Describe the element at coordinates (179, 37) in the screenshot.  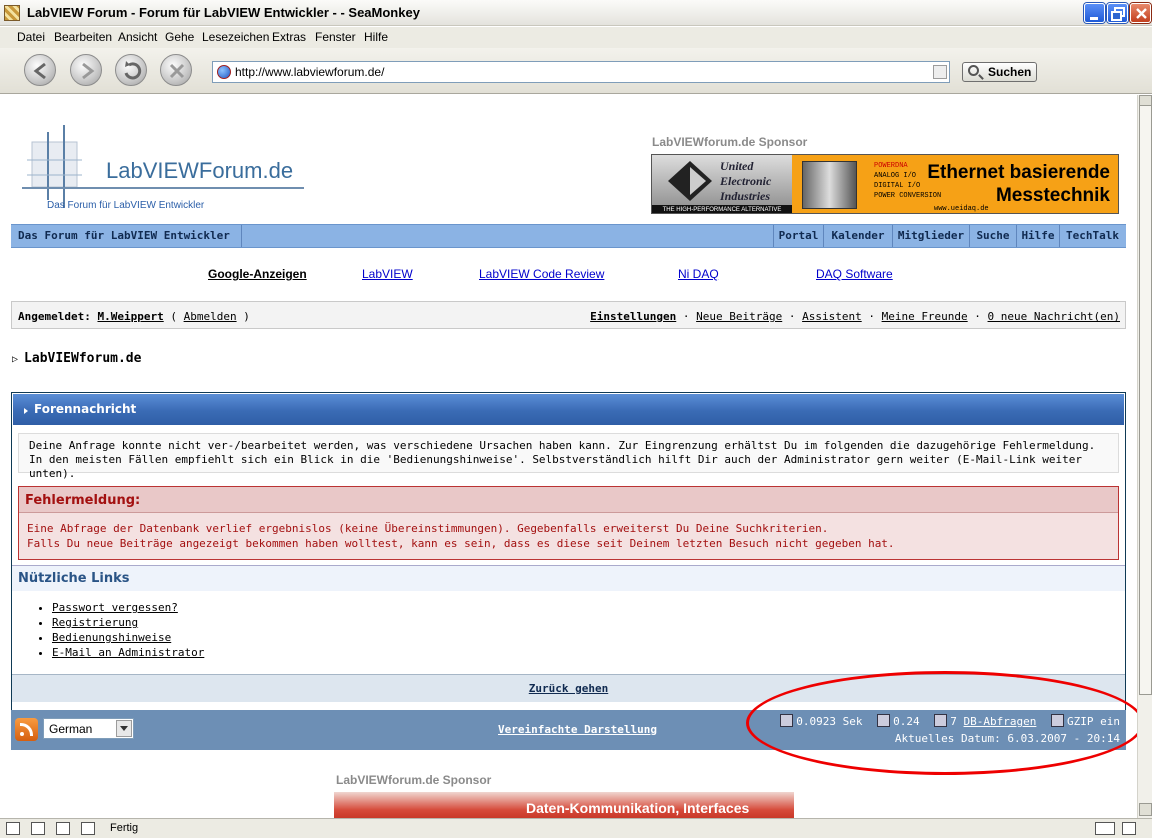
I see `menu-gehe: Gehe` at that location.